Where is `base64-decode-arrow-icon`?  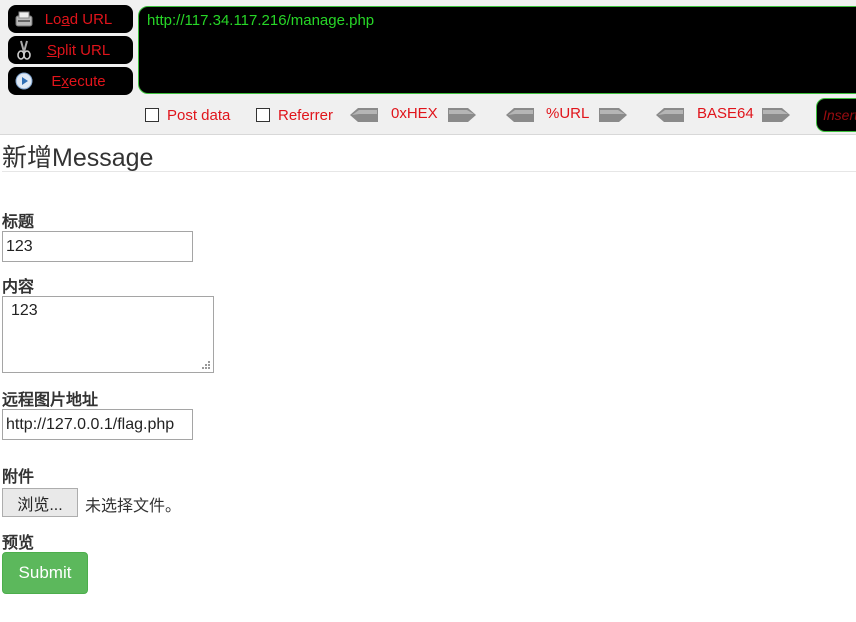 base64-decode-arrow-icon is located at coordinates (670, 115).